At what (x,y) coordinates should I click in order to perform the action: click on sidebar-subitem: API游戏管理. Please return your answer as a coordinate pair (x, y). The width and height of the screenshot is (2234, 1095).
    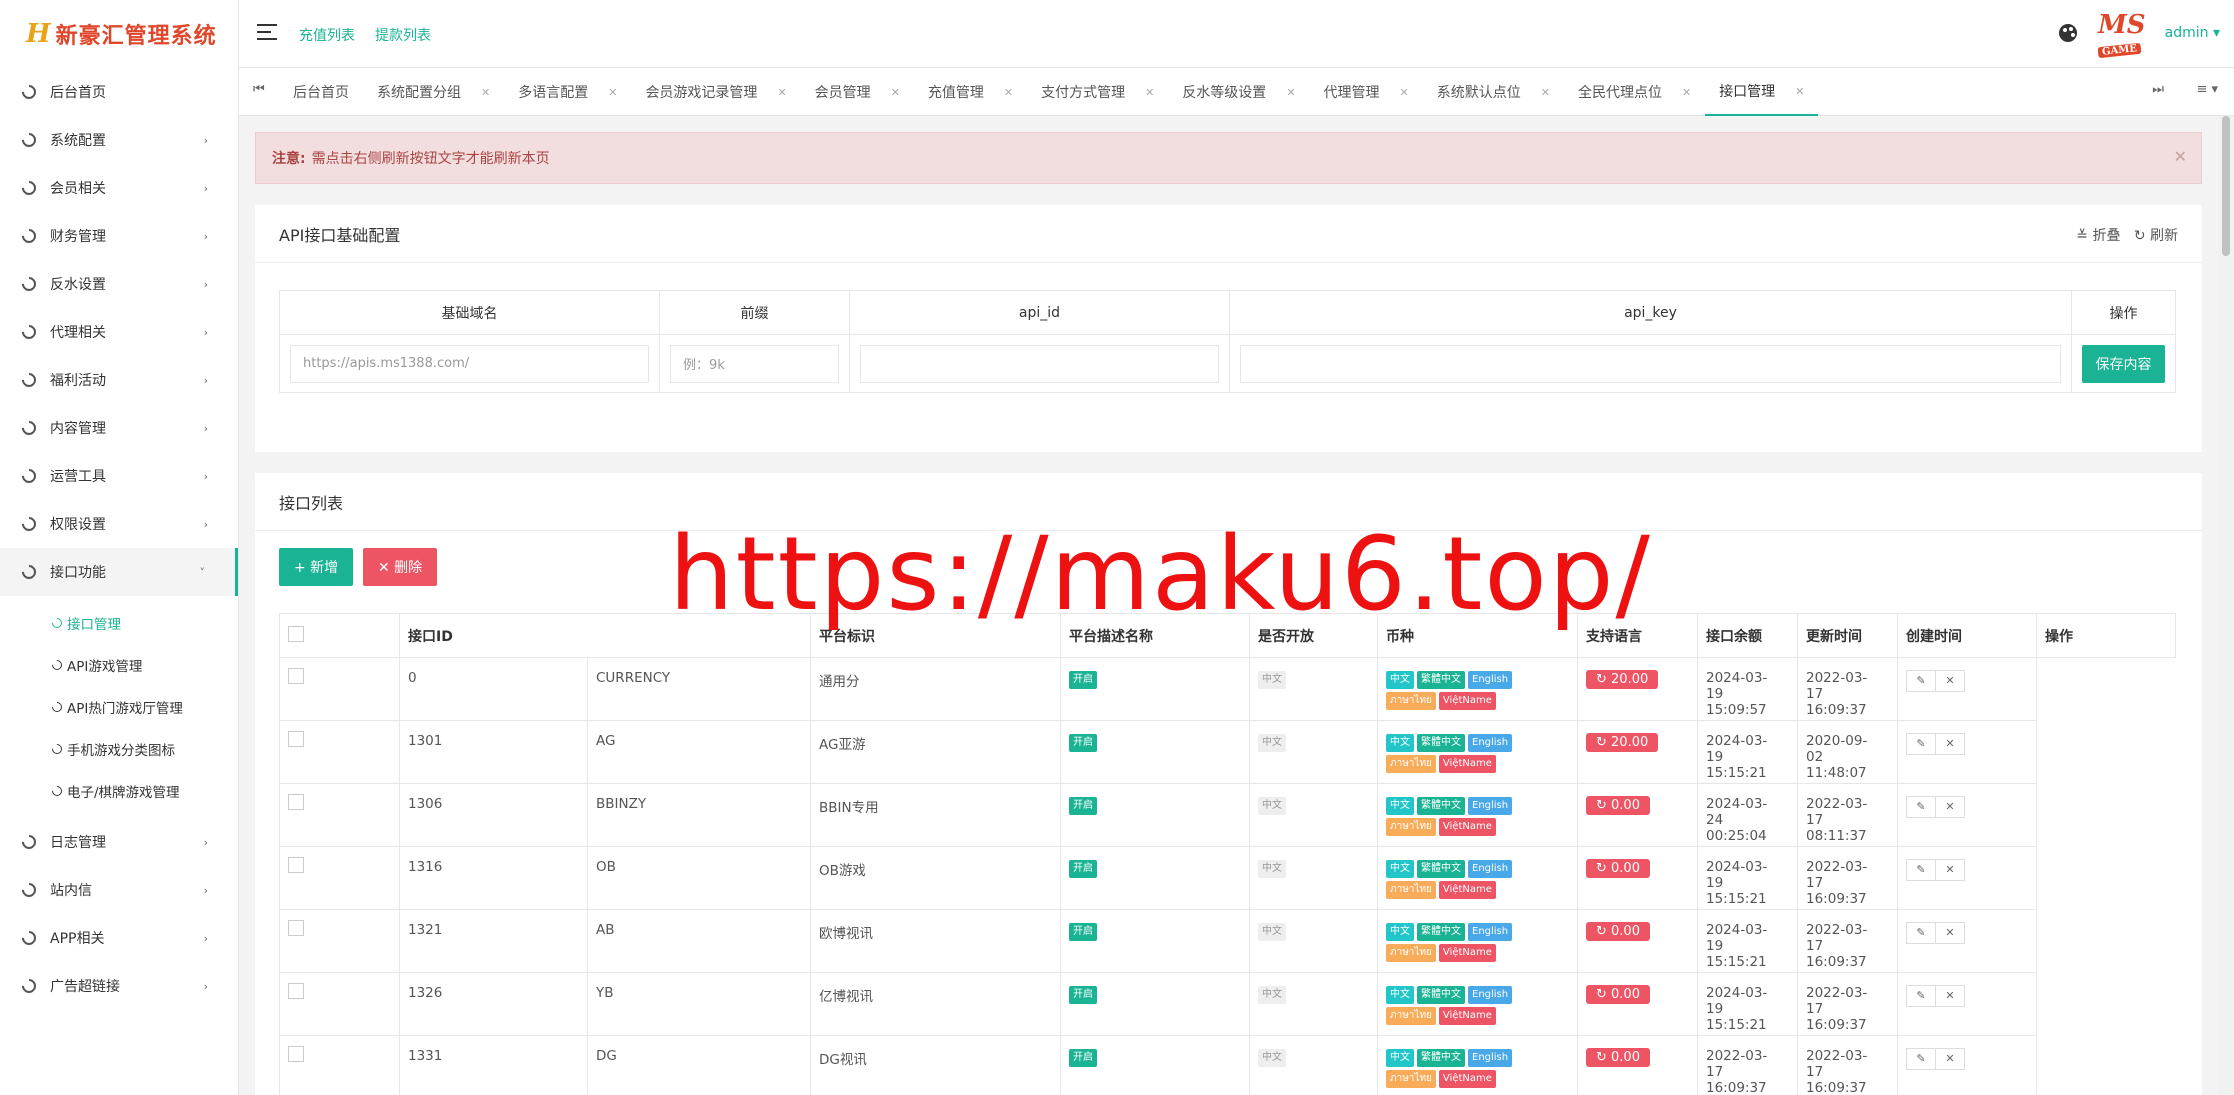
    Looking at the image, I should click on (119, 665).